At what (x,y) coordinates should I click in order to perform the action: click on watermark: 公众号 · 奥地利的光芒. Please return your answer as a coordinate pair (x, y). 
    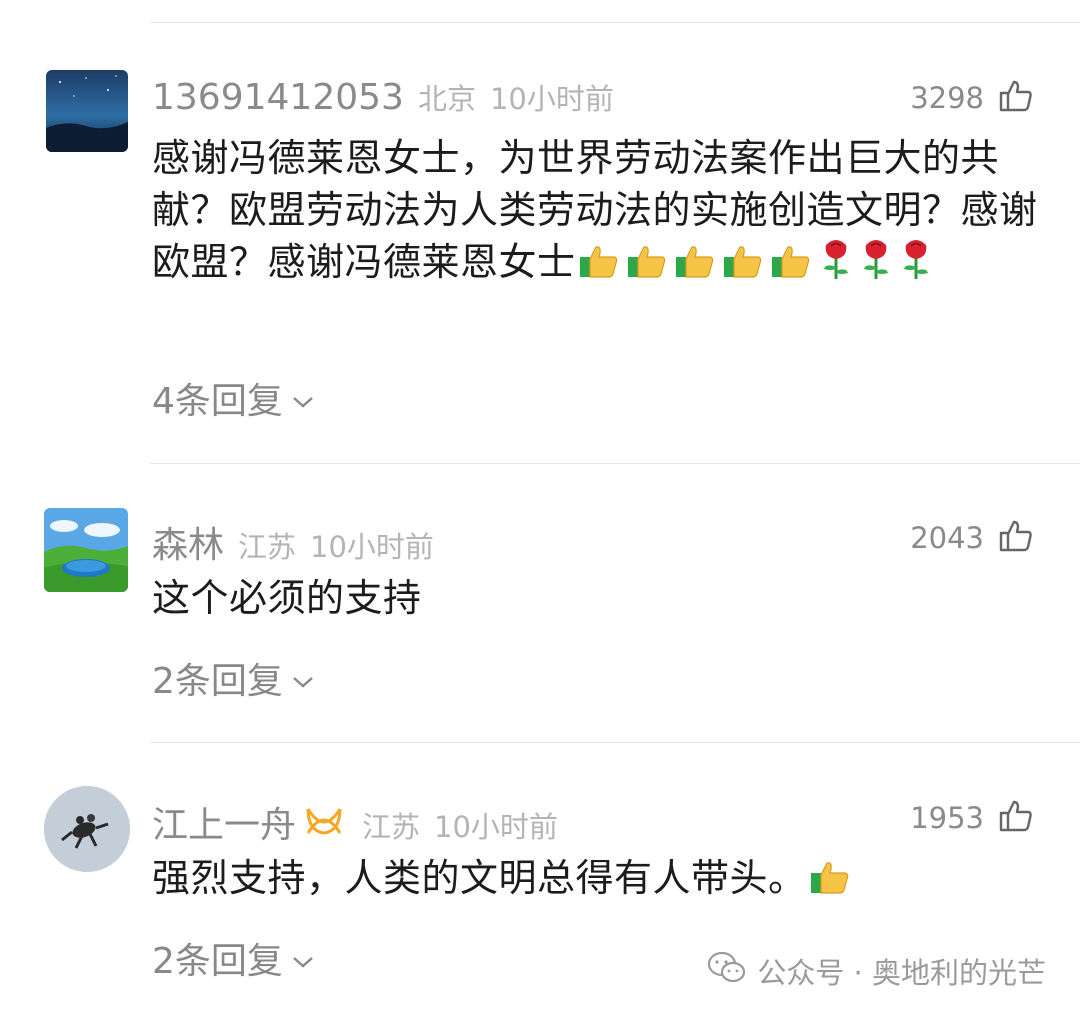
    Looking at the image, I should click on (876, 971).